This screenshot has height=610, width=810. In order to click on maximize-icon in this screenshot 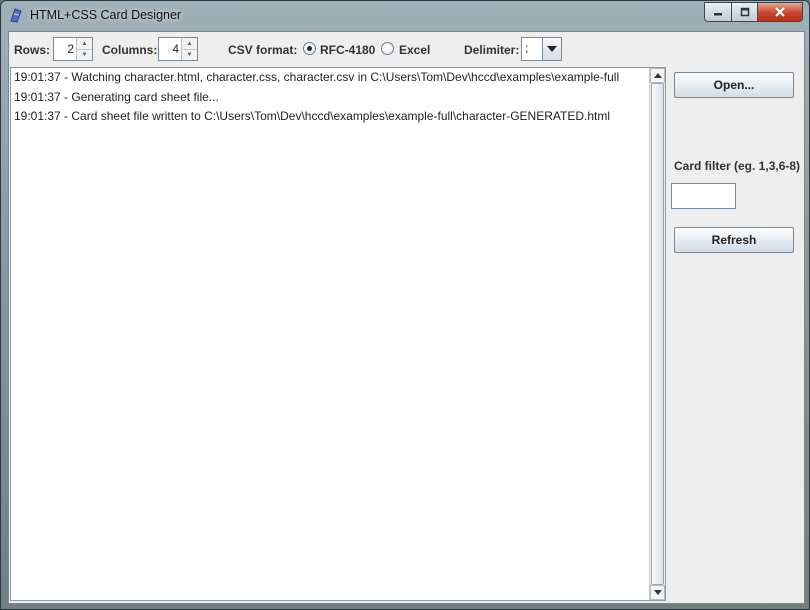, I will do `click(744, 12)`.